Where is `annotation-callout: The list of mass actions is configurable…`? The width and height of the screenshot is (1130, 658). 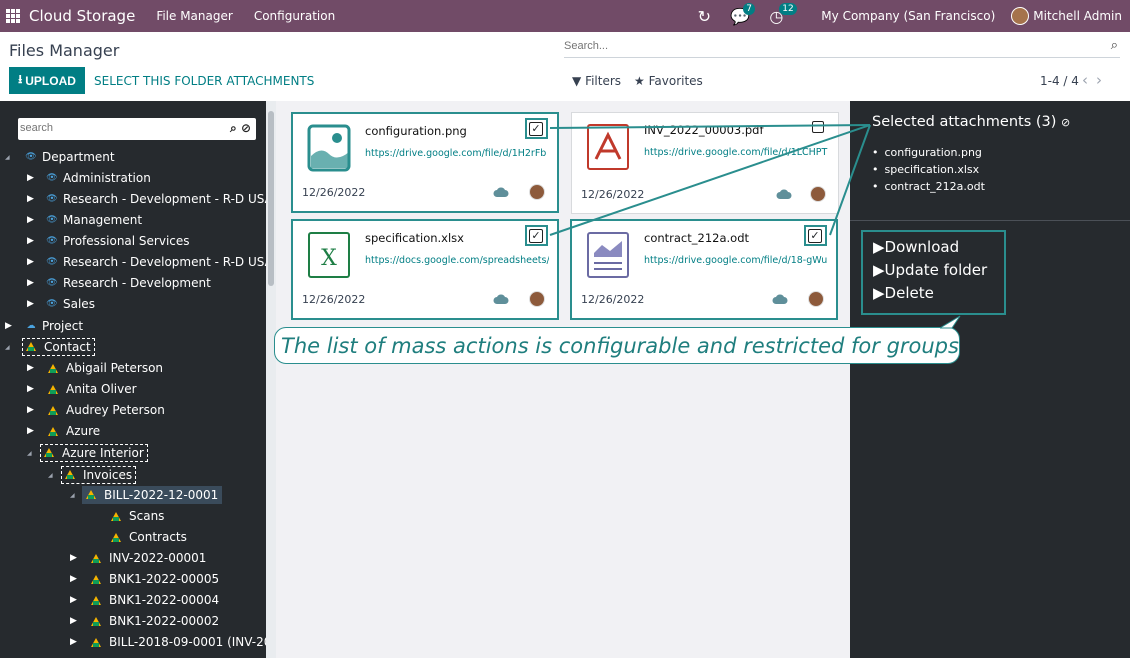 annotation-callout: The list of mass actions is configurable… is located at coordinates (617, 345).